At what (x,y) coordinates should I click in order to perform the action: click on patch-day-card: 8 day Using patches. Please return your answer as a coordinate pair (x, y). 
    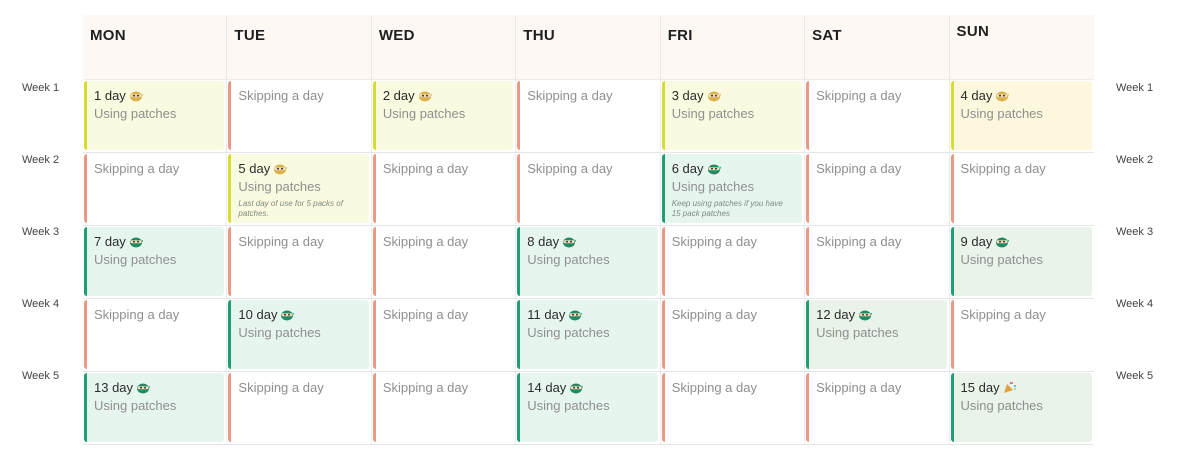
    Looking at the image, I should click on (587, 261).